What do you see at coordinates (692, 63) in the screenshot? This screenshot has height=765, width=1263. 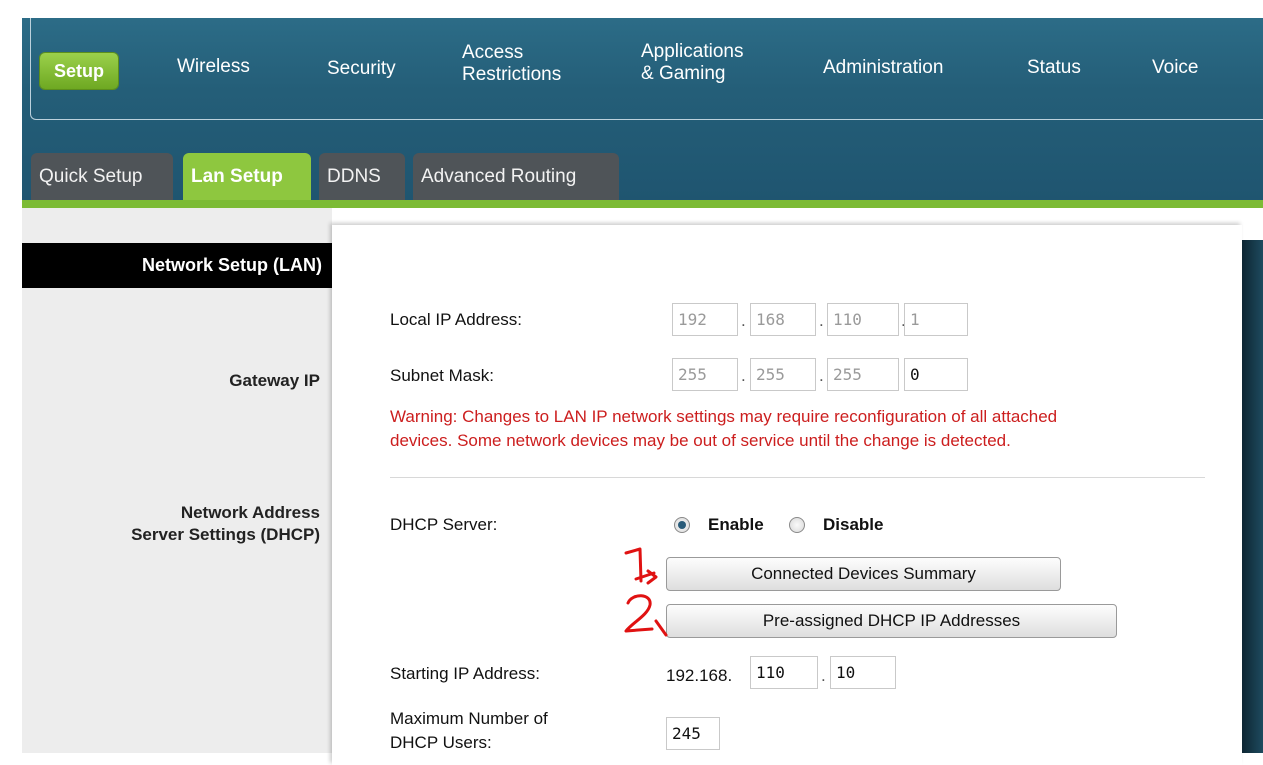 I see `nav-applications-gaming: Applications & Gaming` at bounding box center [692, 63].